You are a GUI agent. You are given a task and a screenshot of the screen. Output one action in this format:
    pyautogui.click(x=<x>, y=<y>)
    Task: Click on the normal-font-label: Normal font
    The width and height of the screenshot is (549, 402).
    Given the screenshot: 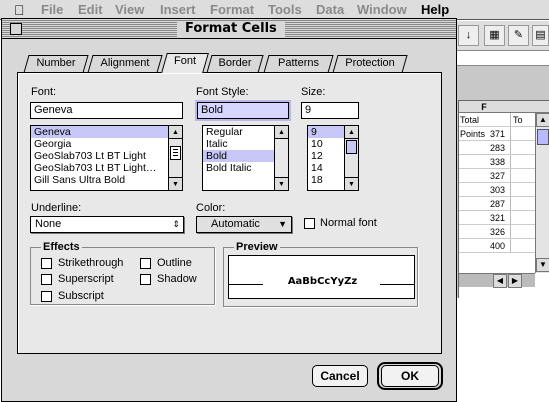 What is the action you would take?
    pyautogui.click(x=348, y=223)
    